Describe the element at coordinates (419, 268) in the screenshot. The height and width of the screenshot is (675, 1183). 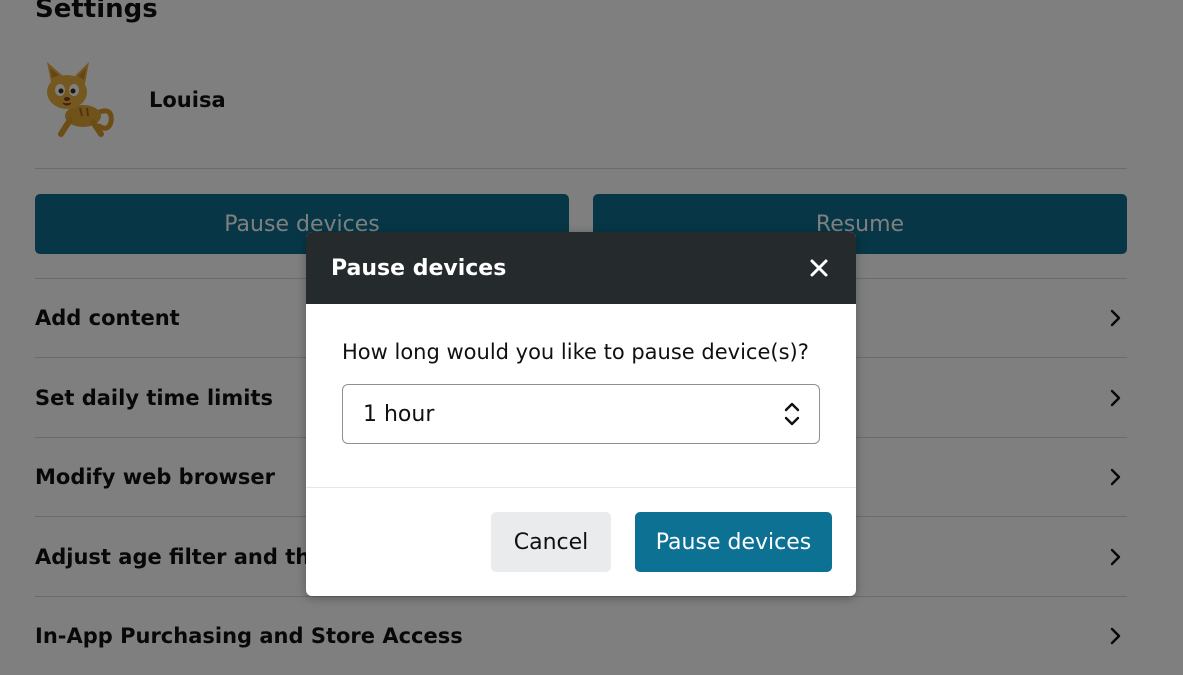
I see `dialog-title: Pause devices` at that location.